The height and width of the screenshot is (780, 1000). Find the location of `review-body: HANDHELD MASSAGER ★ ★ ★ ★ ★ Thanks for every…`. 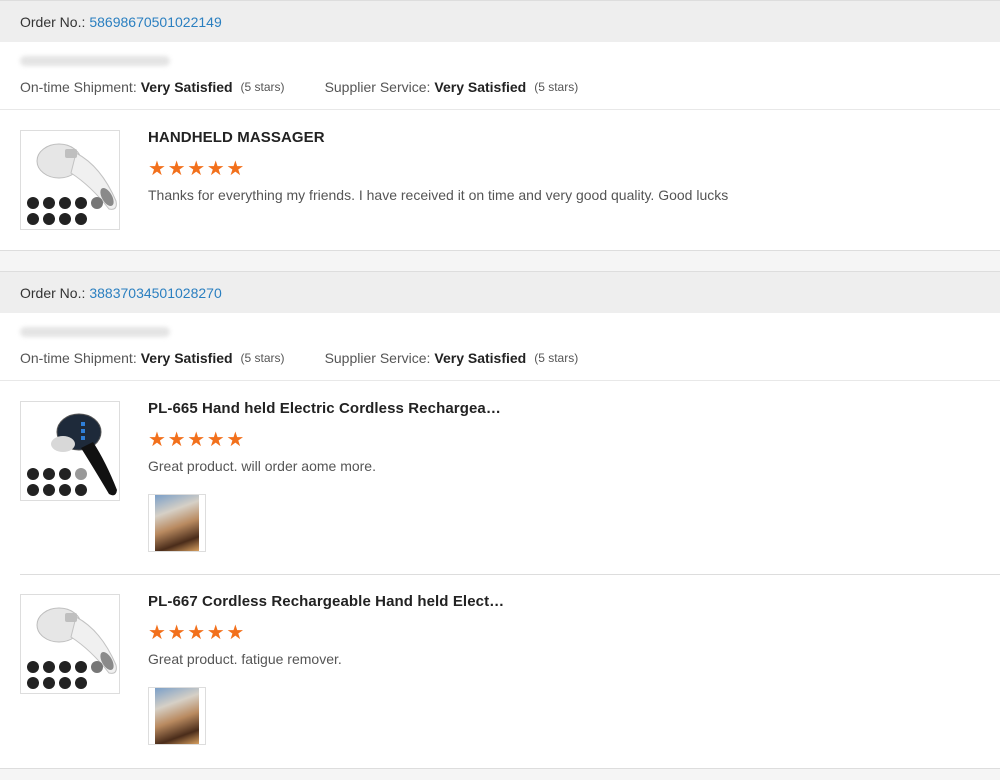

review-body: HANDHELD MASSAGER ★ ★ ★ ★ ★ Thanks for every… is located at coordinates (438, 190).